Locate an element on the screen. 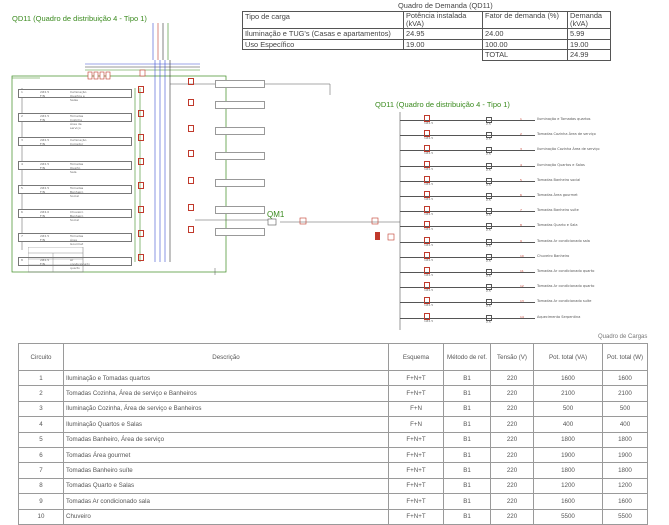 This screenshot has height=525, width=669. demand-cell is located at coordinates (443, 55).